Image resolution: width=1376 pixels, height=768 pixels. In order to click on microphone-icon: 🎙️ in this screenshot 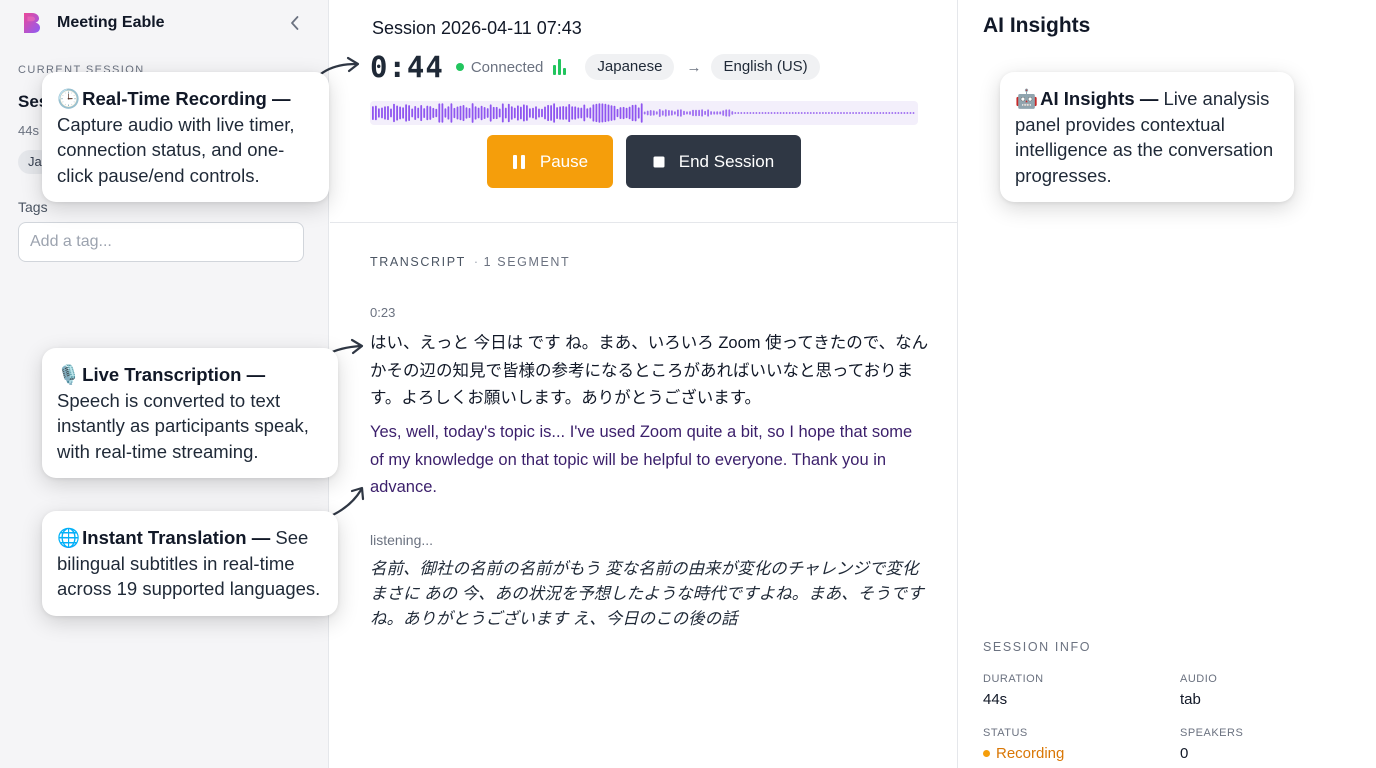, I will do `click(69, 374)`.